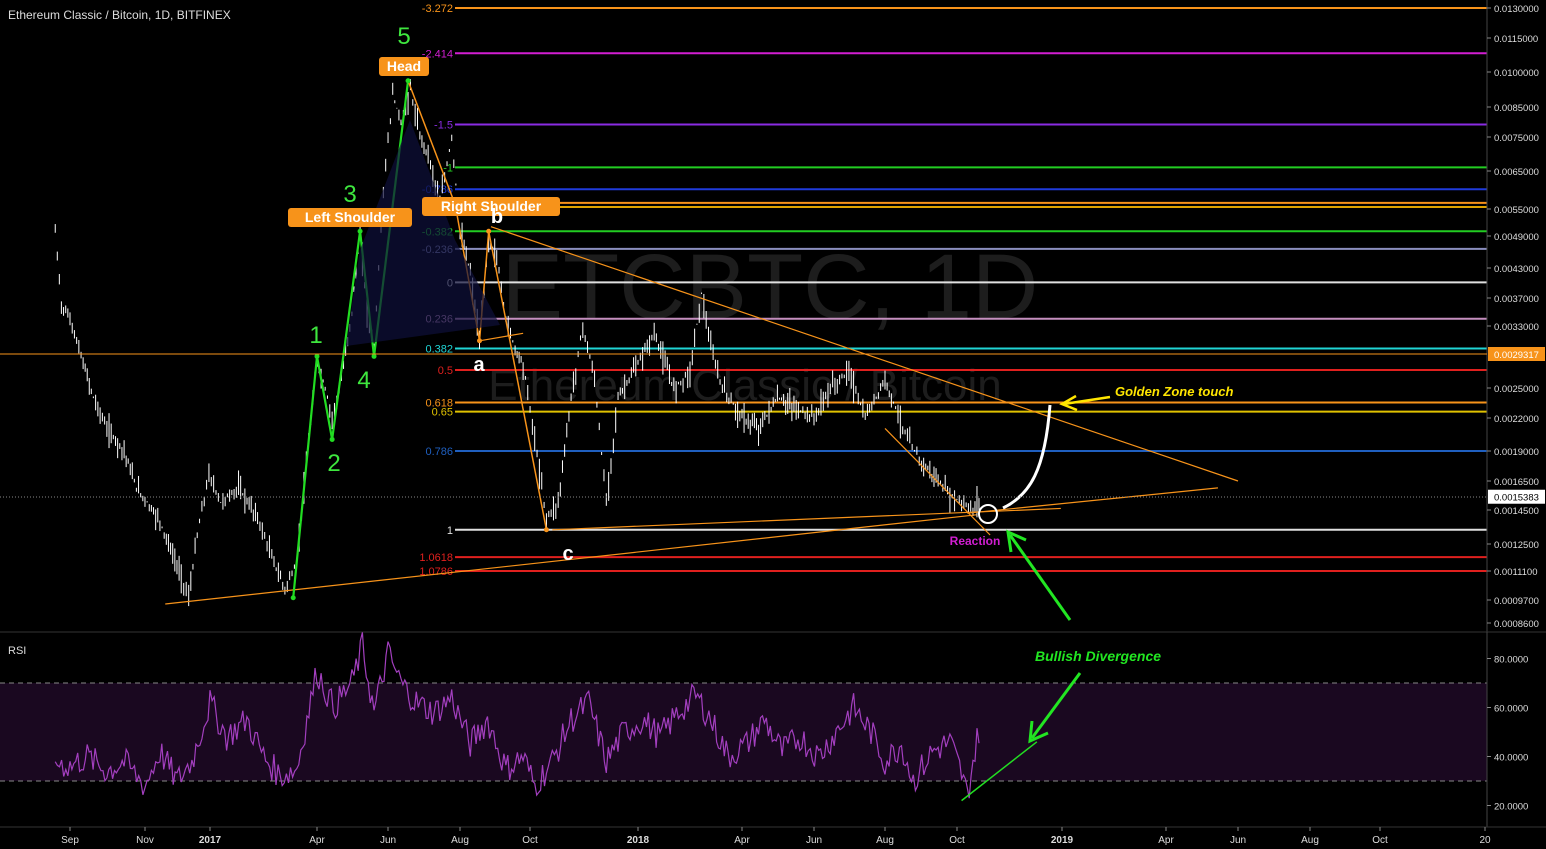 This screenshot has height=849, width=1546. Describe the element at coordinates (317, 840) in the screenshot. I see `time-tick-label-3: Apr` at that location.